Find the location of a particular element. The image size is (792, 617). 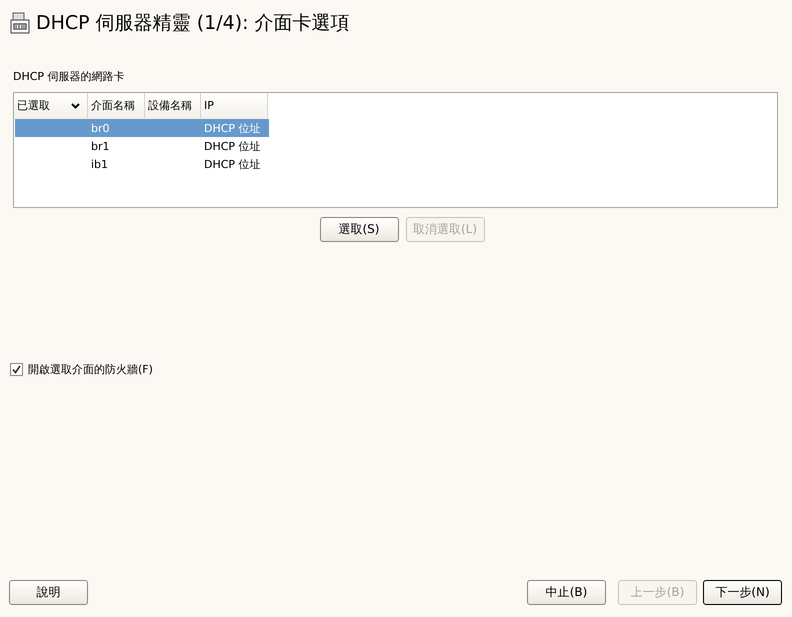

column-header: 介面名稱 is located at coordinates (116, 105).